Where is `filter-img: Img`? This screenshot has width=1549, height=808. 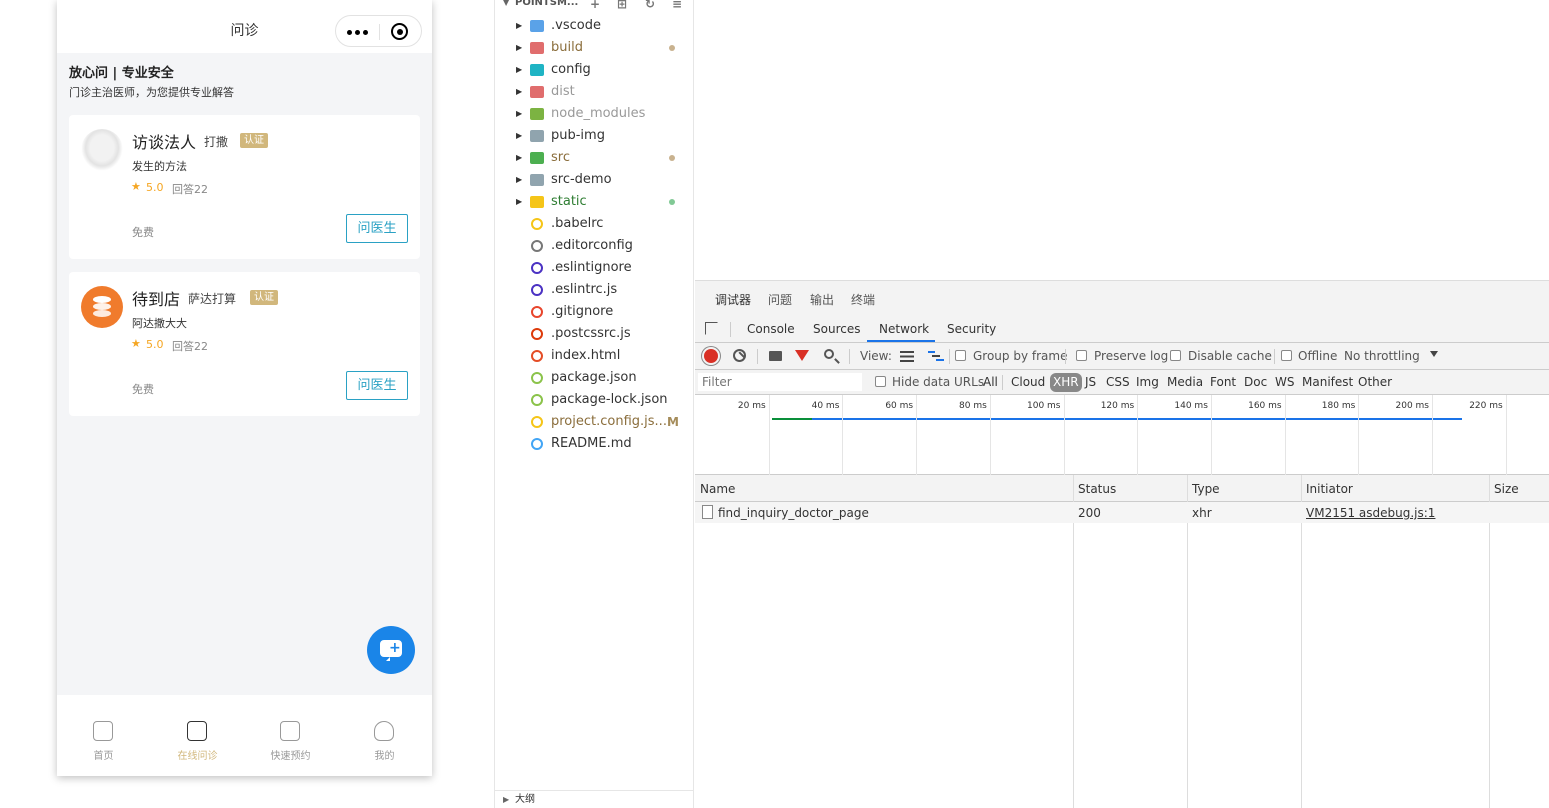 filter-img: Img is located at coordinates (1147, 382).